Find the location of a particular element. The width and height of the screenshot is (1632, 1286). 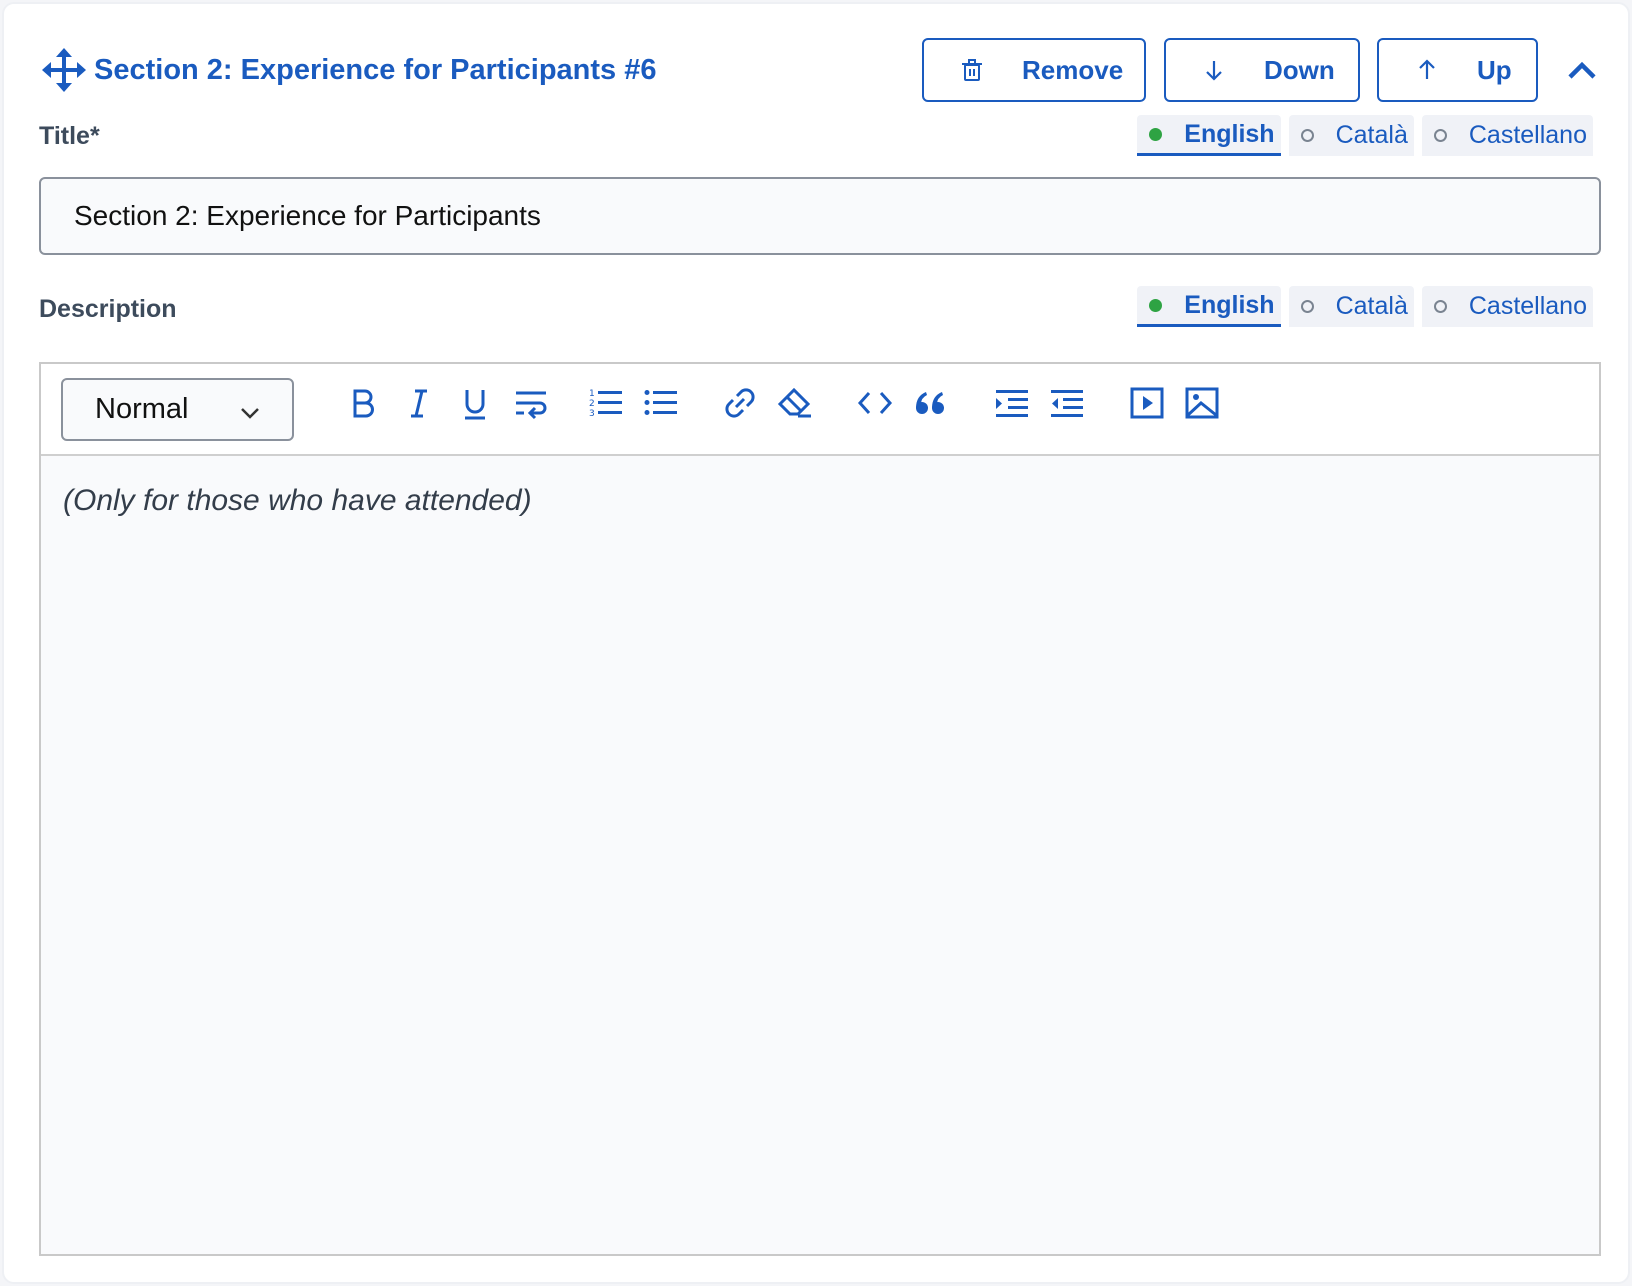

video-button is located at coordinates (1147, 405).